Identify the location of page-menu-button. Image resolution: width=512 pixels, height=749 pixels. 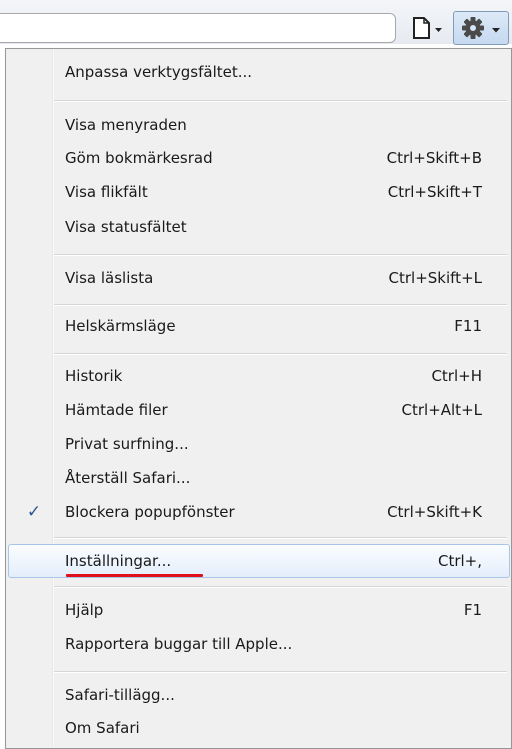
(429, 28).